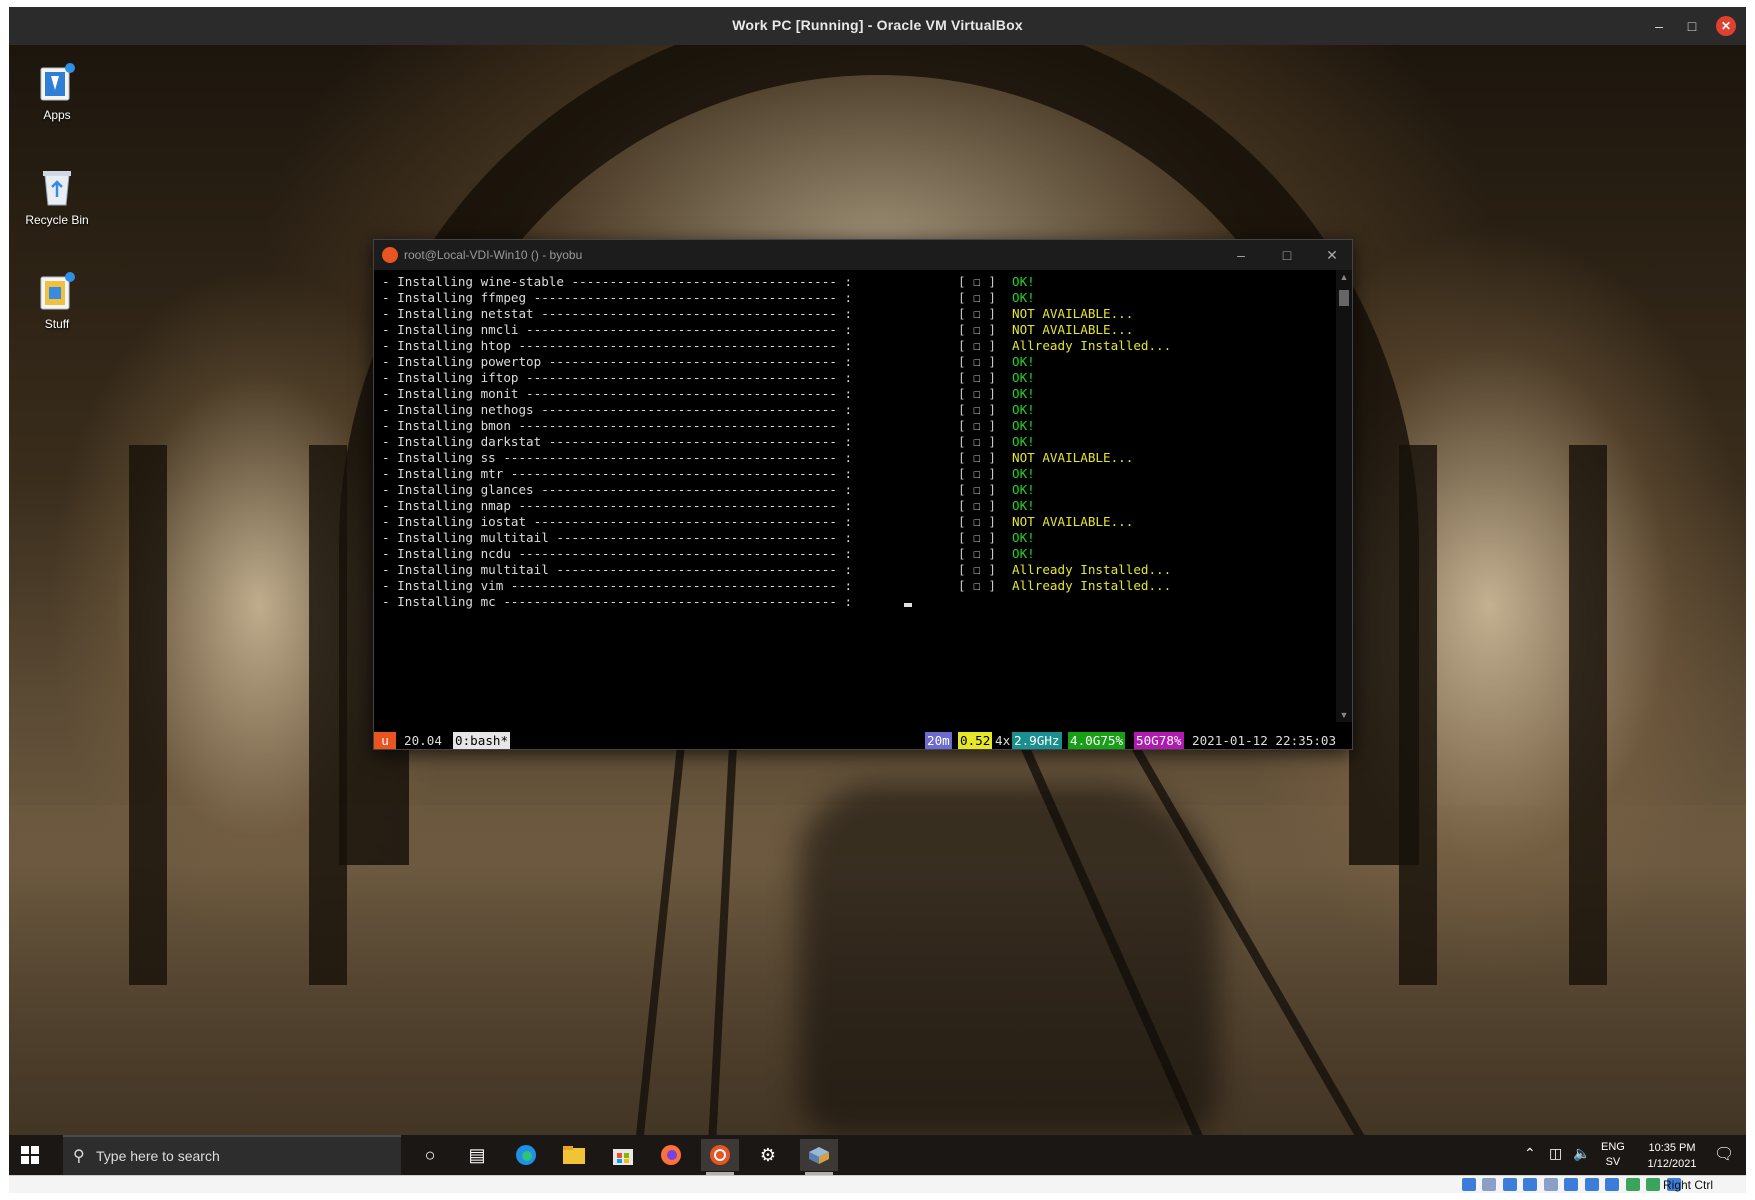 This screenshot has width=1755, height=1200. What do you see at coordinates (1344, 277) in the screenshot?
I see `scroll-up-icon: ▲` at bounding box center [1344, 277].